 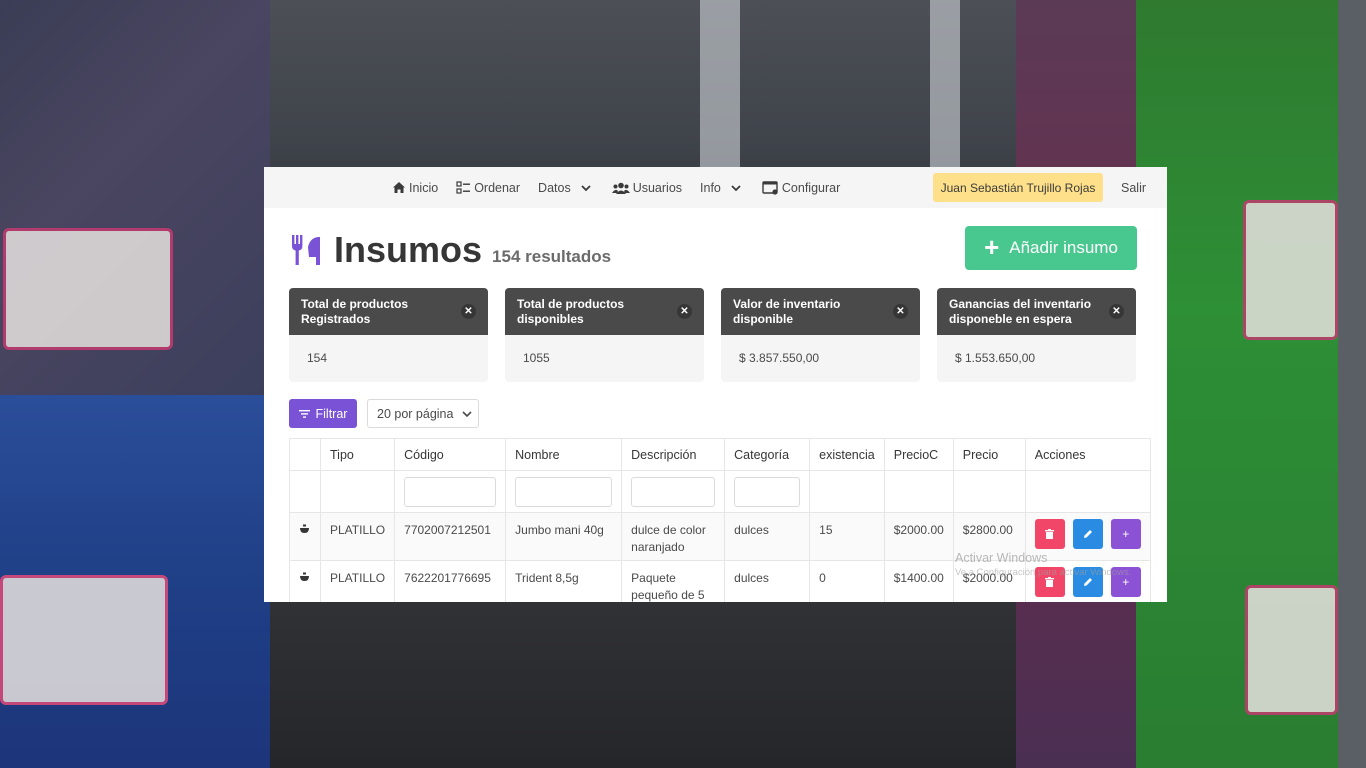 What do you see at coordinates (992, 246) in the screenshot?
I see `plus-icon: +` at bounding box center [992, 246].